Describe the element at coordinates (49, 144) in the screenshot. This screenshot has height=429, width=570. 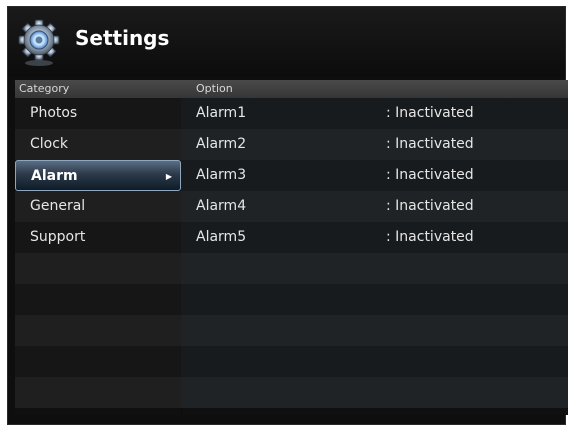
I see `category-label: Clock` at that location.